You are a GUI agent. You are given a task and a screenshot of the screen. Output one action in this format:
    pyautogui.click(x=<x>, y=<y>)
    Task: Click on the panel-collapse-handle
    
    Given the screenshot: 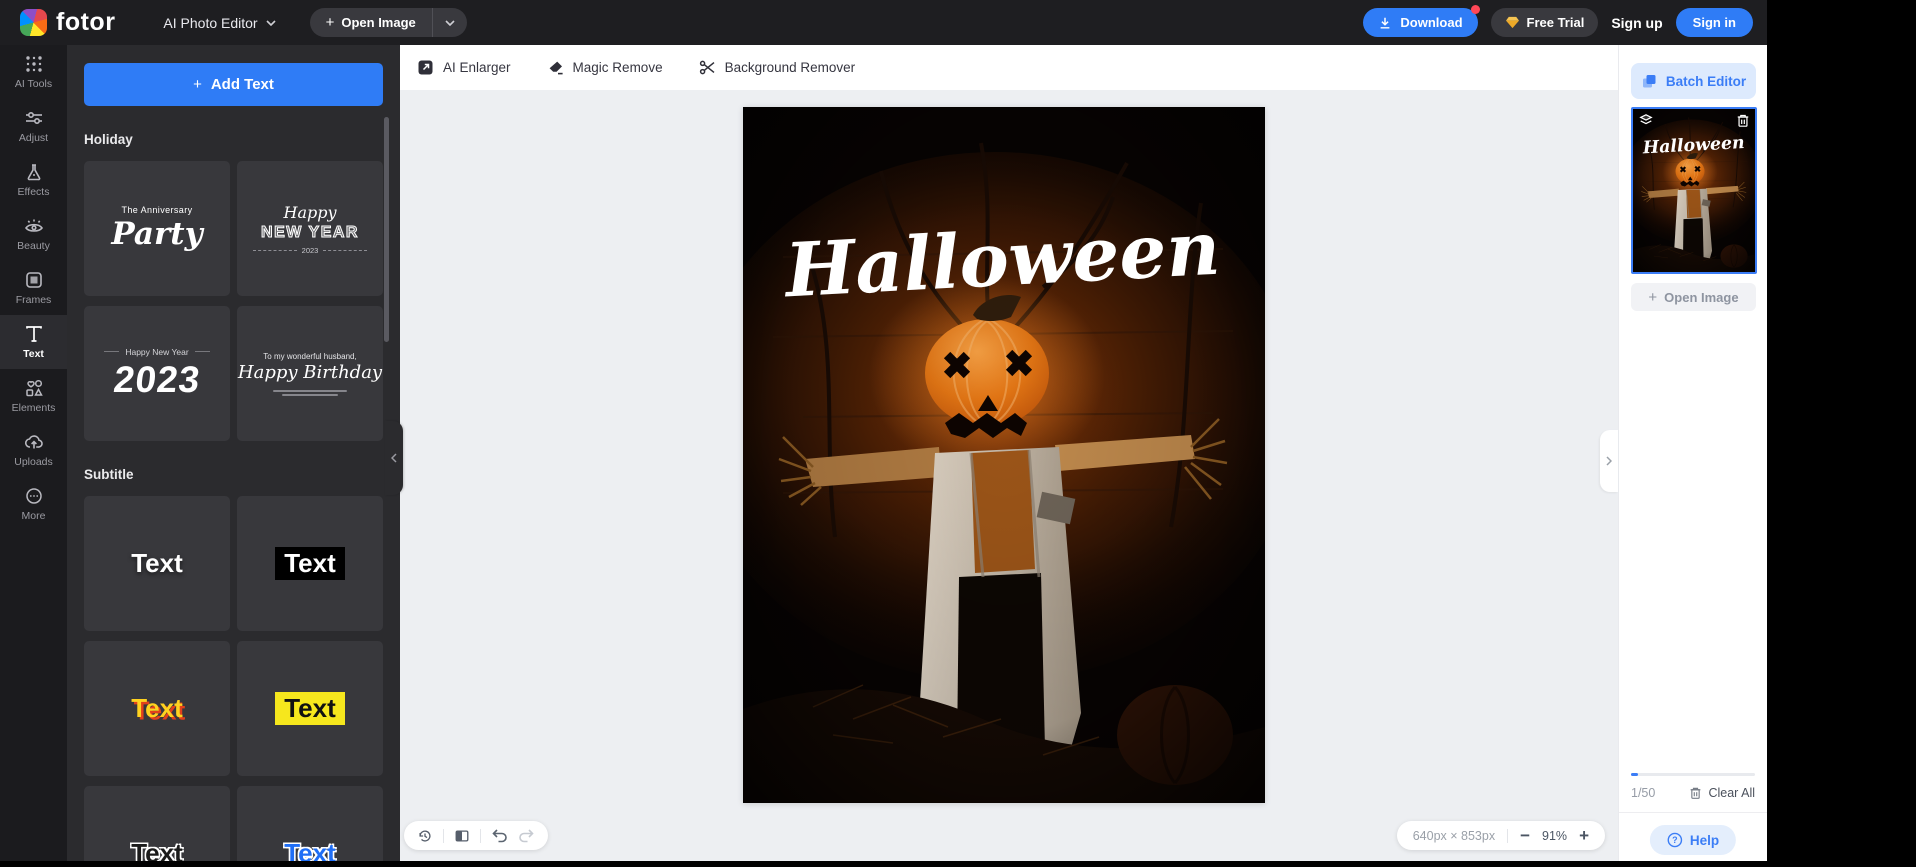 What is the action you would take?
    pyautogui.click(x=394, y=458)
    